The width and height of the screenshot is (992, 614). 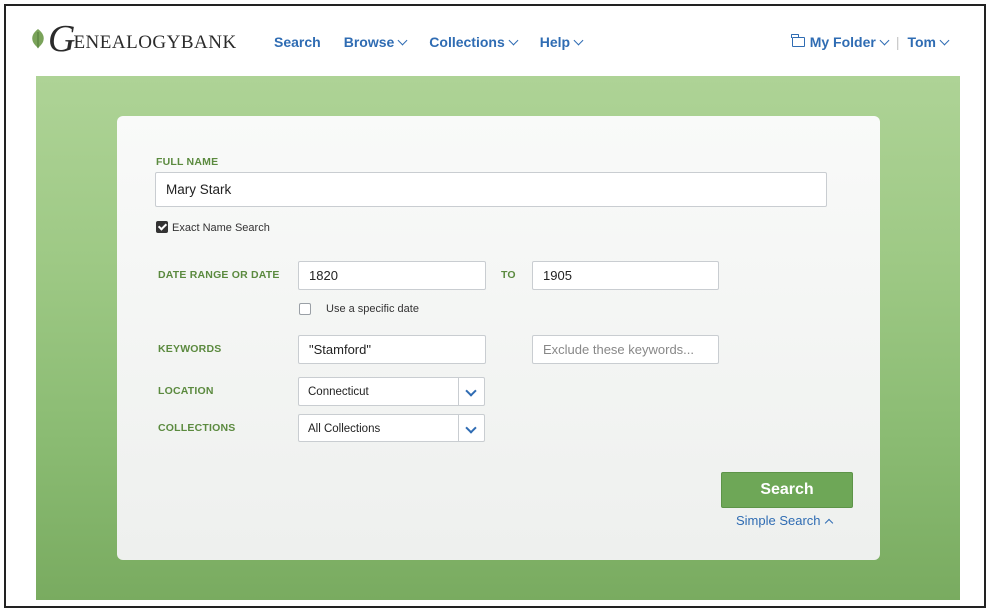 I want to click on exact-name-checkbox, so click(x=162, y=227).